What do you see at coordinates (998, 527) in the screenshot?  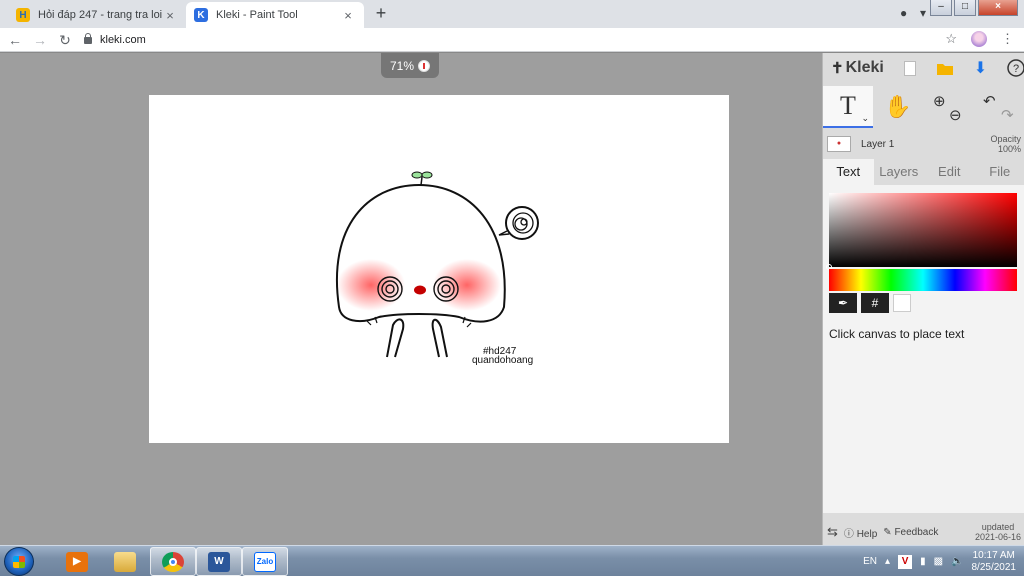 I see `updated-label: updated` at bounding box center [998, 527].